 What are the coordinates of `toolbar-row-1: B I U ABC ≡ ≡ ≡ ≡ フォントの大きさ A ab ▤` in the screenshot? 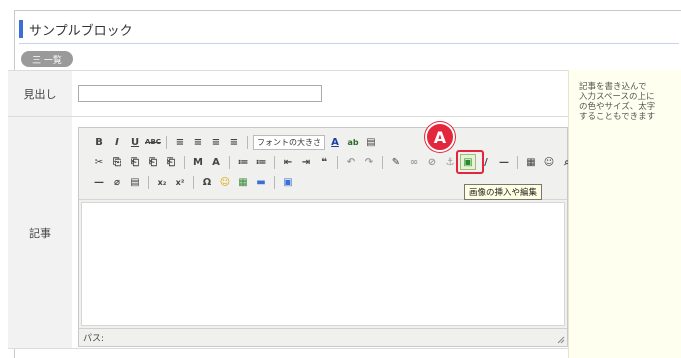 It's located at (235, 142).